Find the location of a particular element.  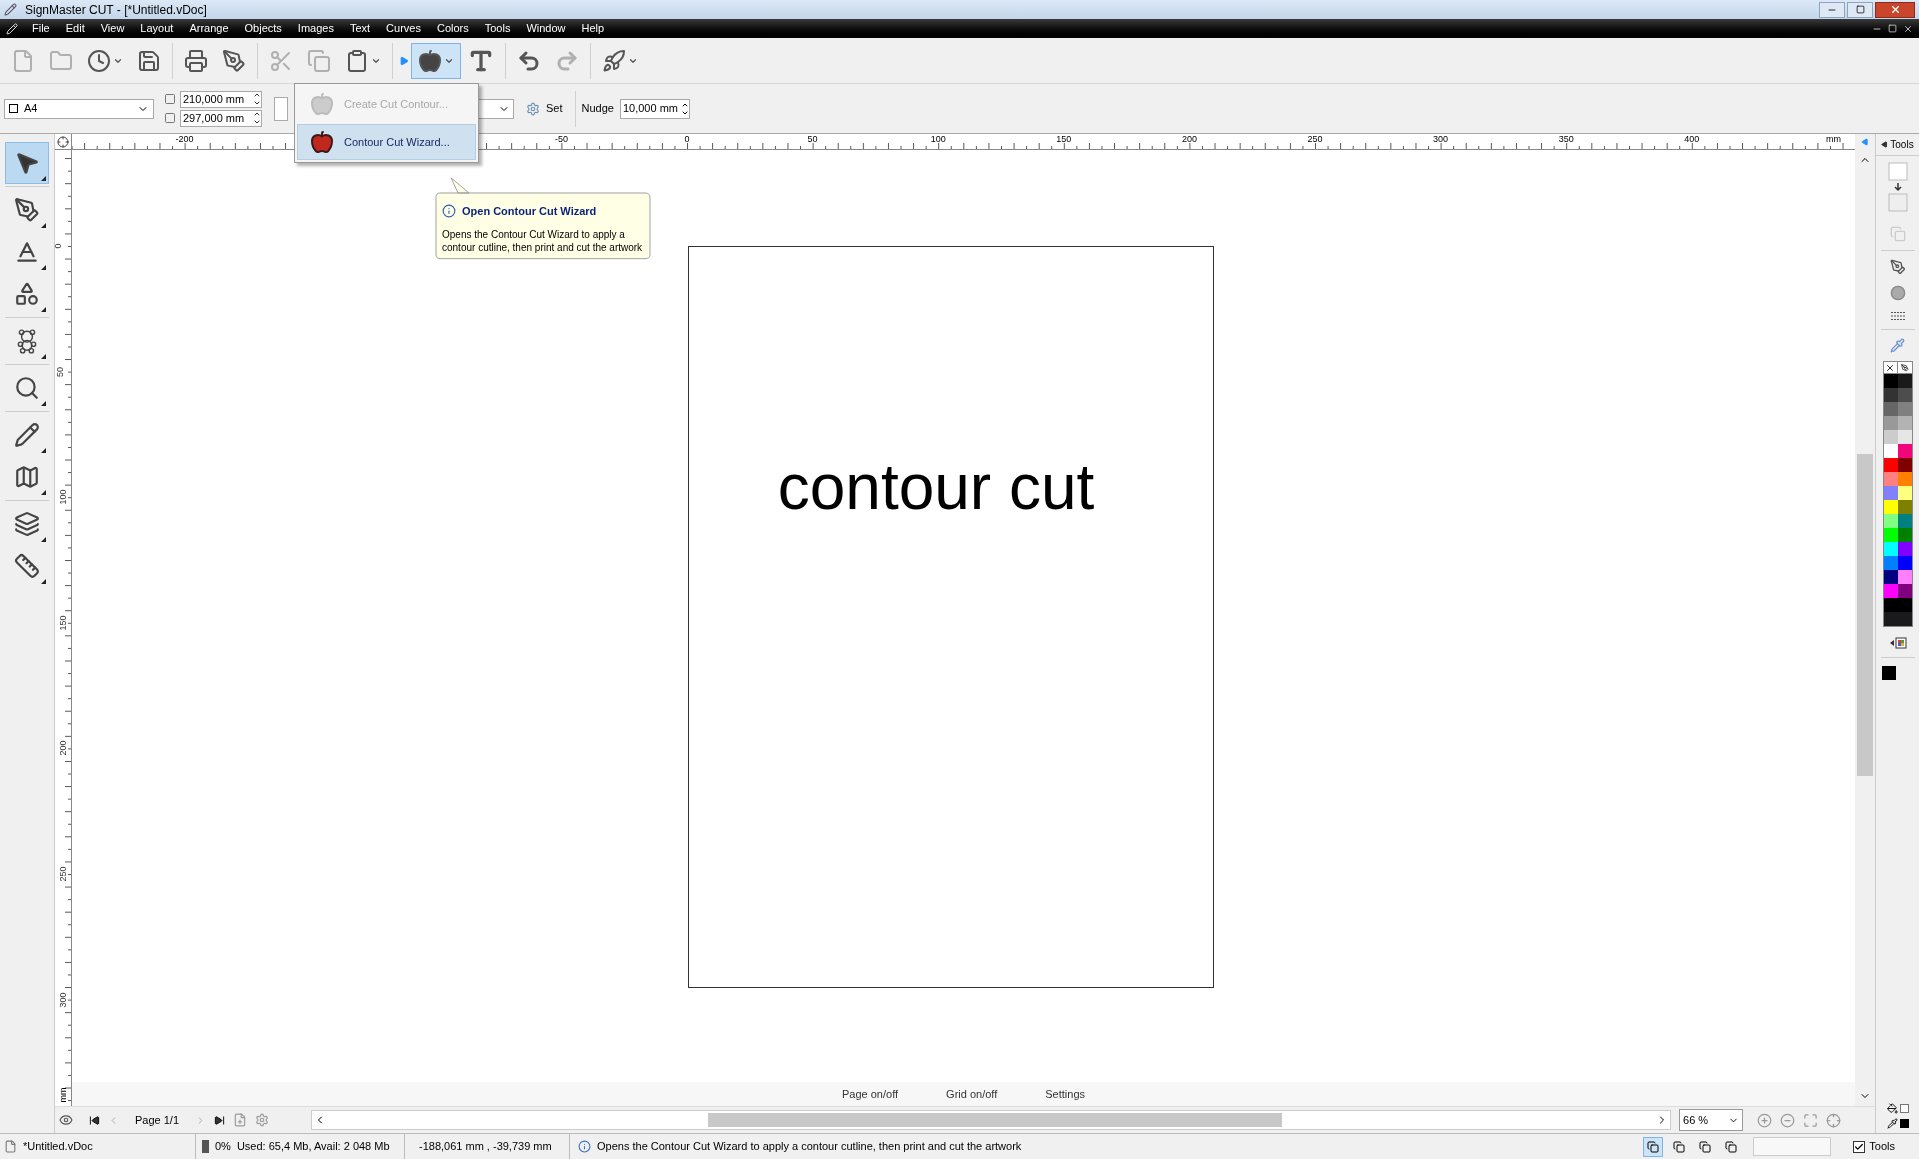

menu-item: Layout is located at coordinates (157, 28).